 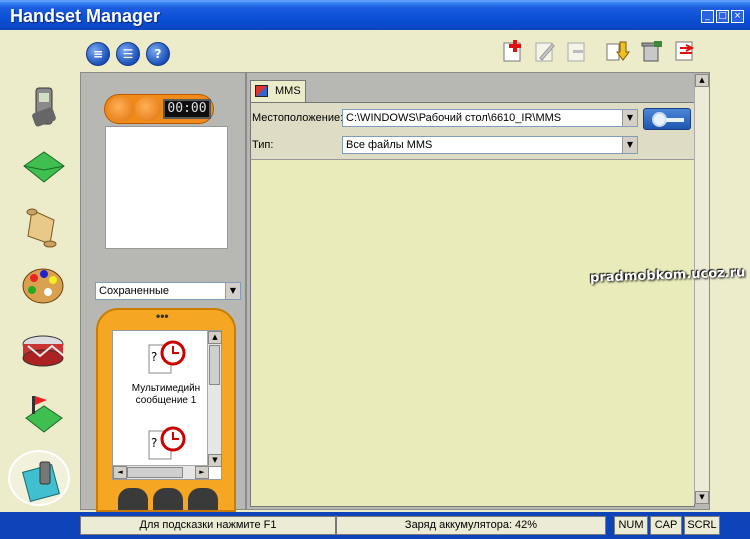 What do you see at coordinates (43, 227) in the screenshot?
I see `scroll-icon` at bounding box center [43, 227].